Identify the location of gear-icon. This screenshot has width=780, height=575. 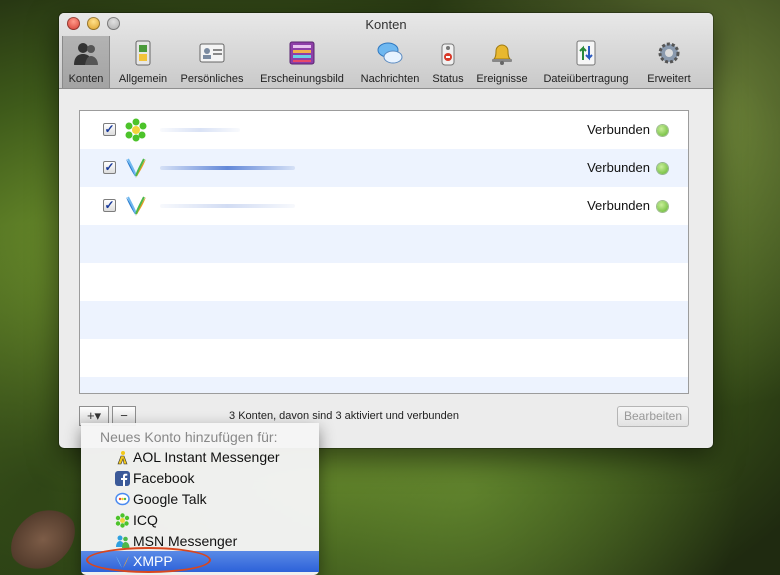
(669, 53).